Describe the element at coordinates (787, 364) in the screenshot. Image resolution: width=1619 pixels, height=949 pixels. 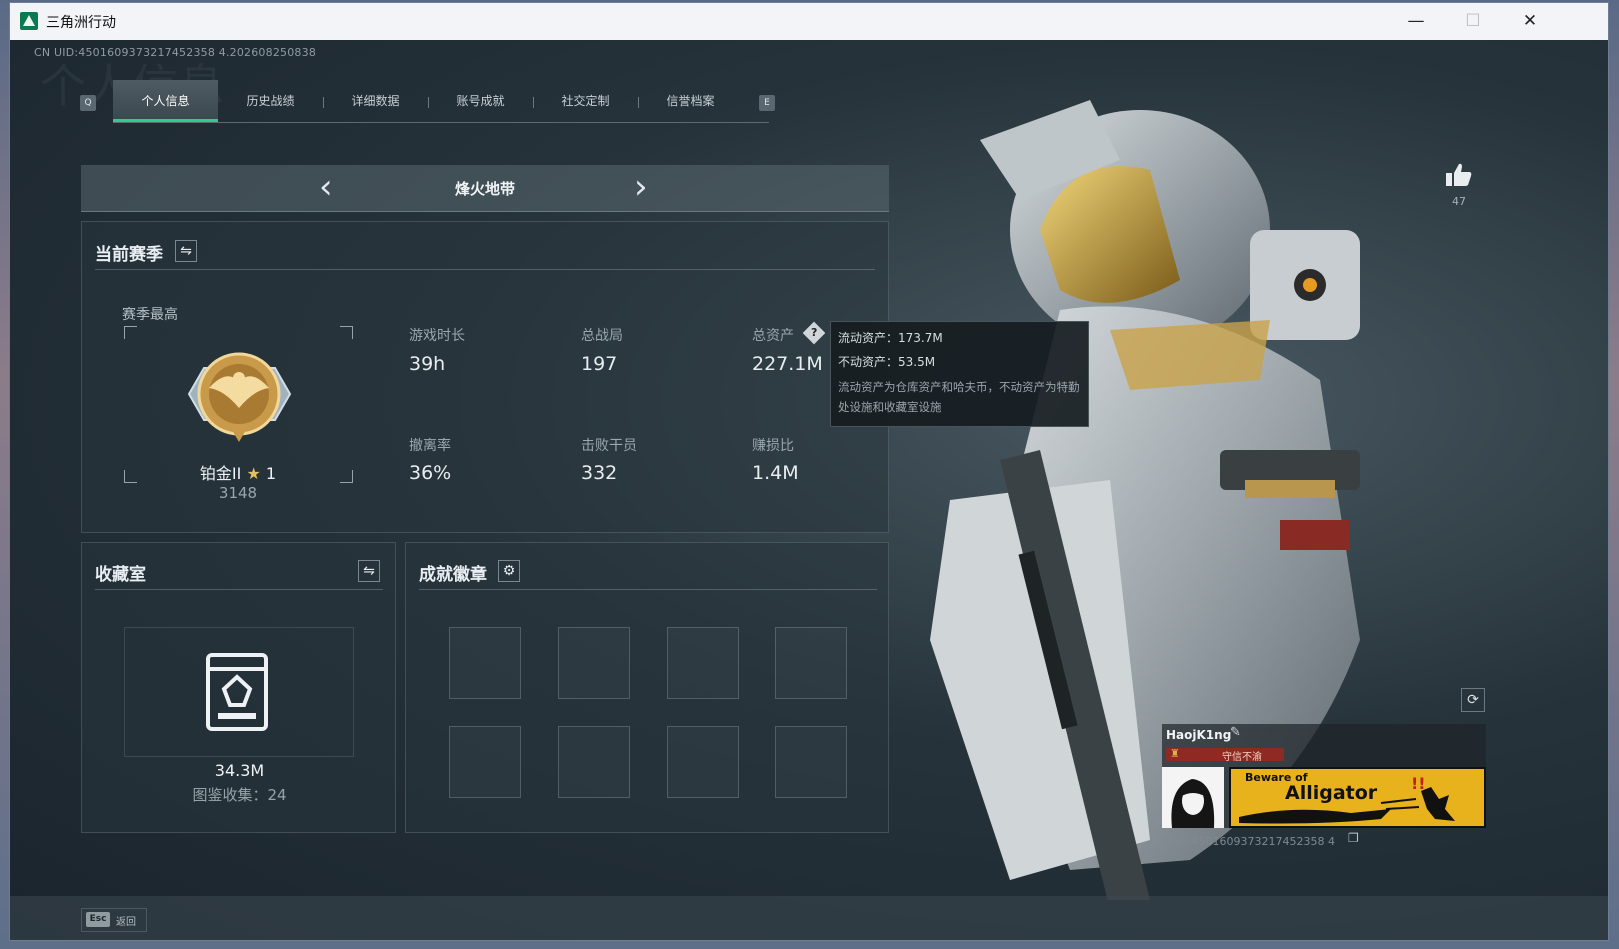
I see `stat-value-total-assets: 227.1M` at that location.